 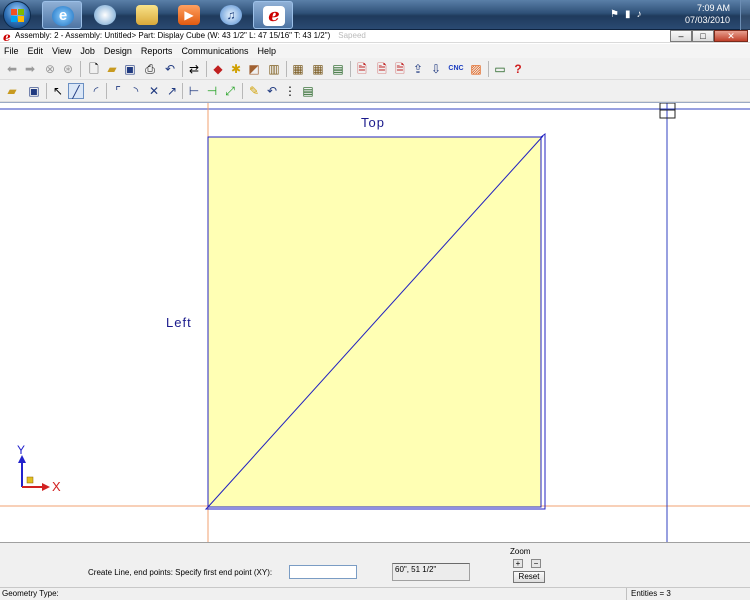 I want to click on arc-icon: ◜, so click(x=96, y=91).